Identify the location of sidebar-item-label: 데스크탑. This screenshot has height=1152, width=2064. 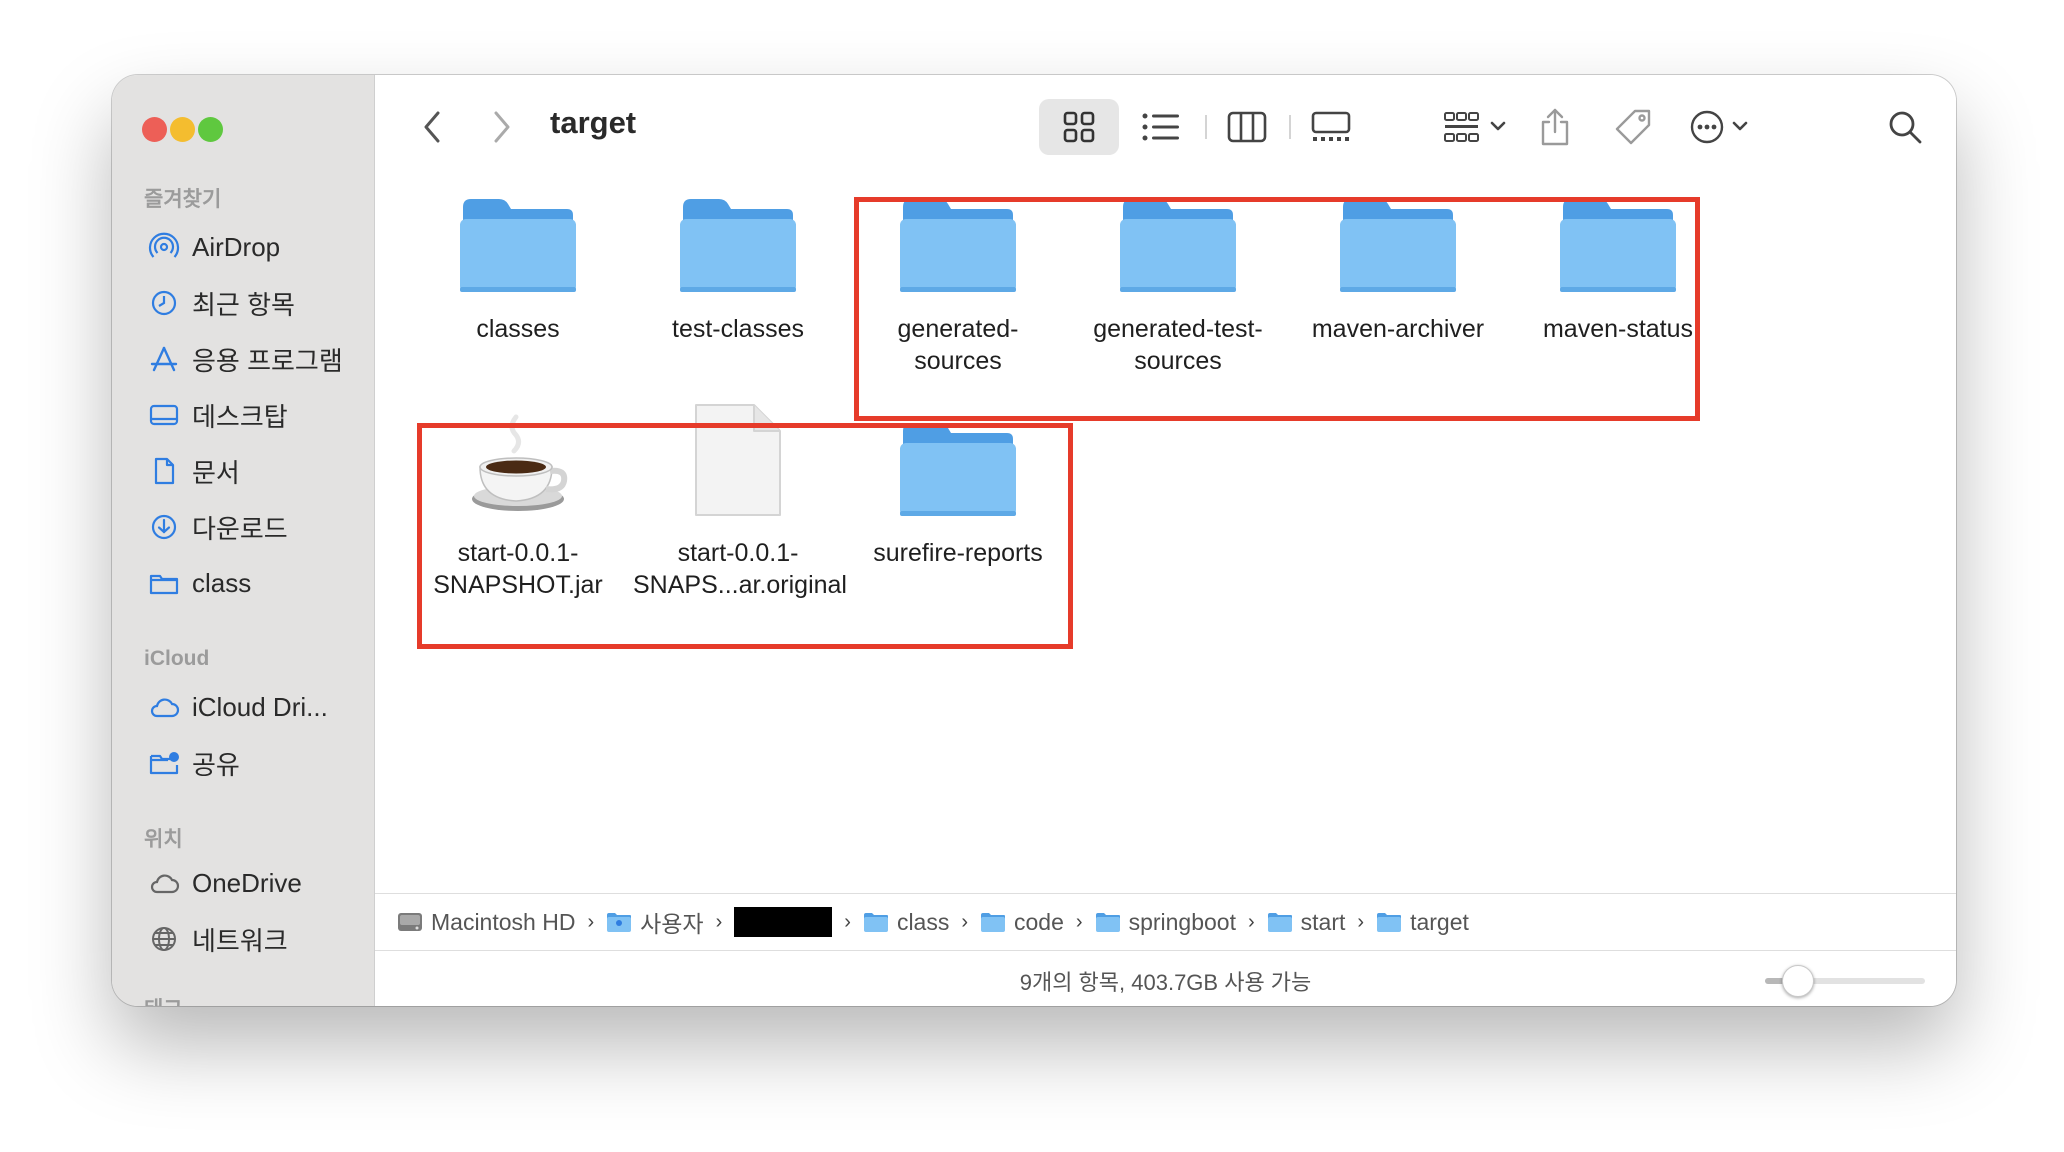
(240, 416).